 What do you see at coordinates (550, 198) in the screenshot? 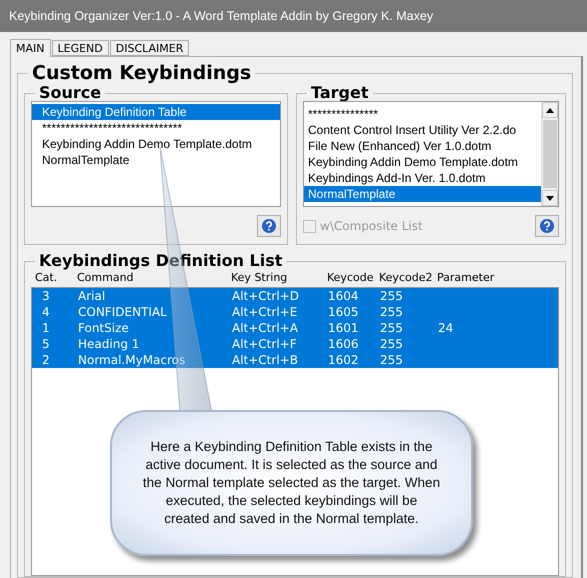
I see `down-arrow-icon` at bounding box center [550, 198].